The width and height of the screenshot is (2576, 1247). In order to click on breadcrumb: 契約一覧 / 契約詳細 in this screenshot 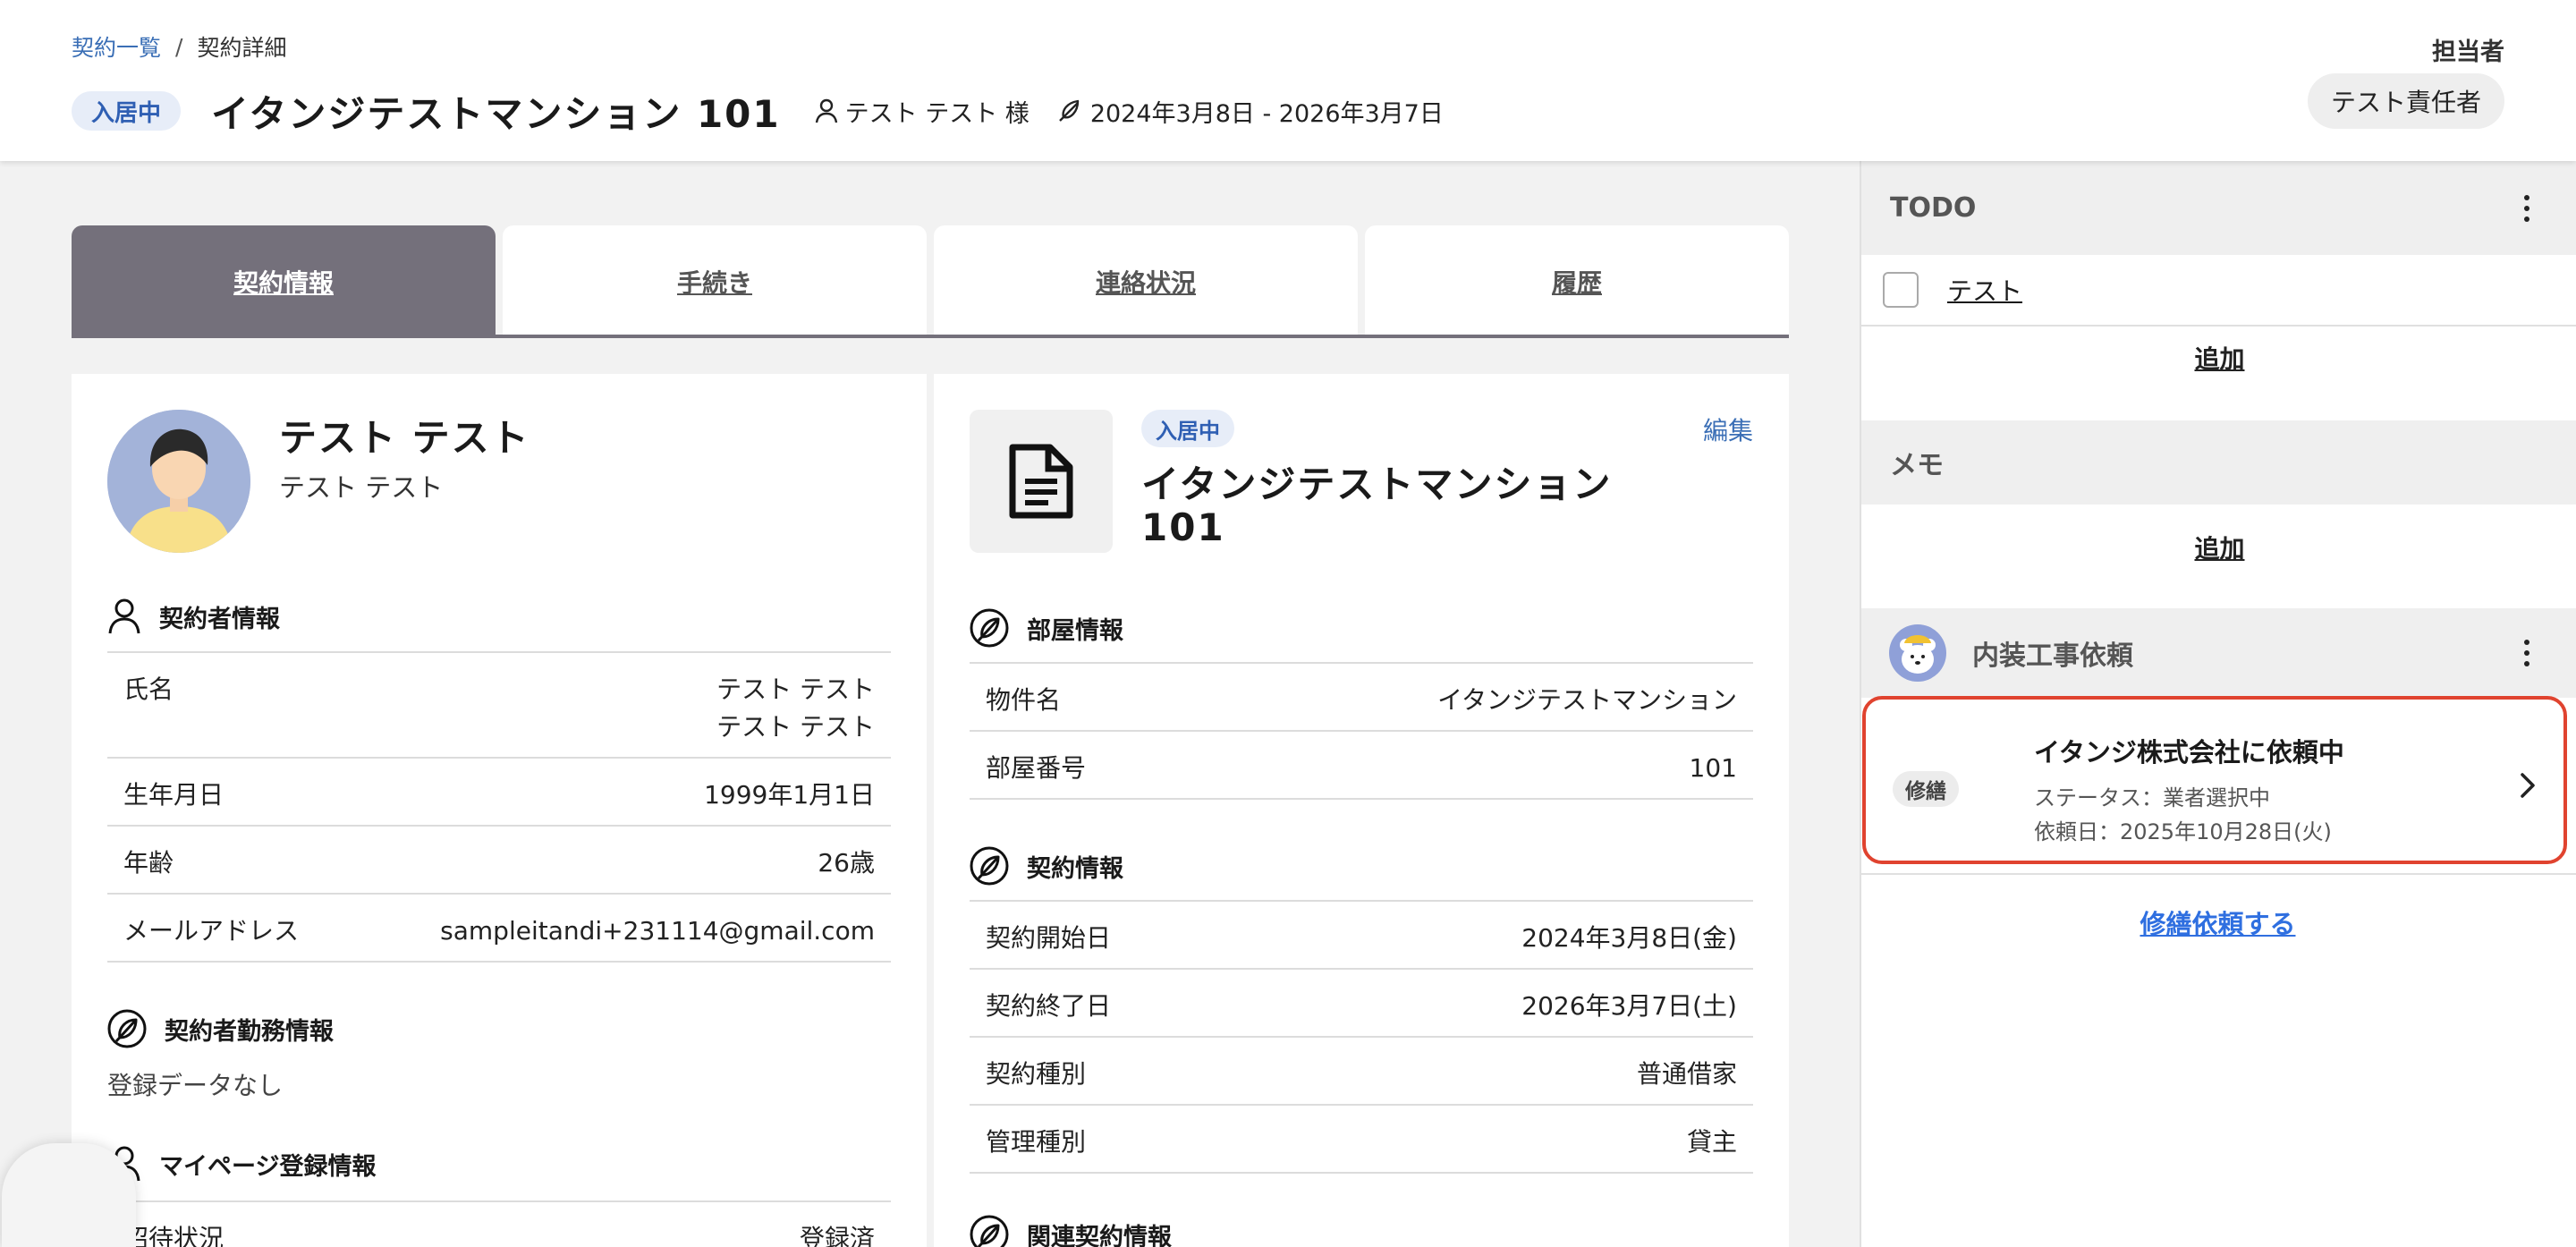, I will do `click(179, 46)`.